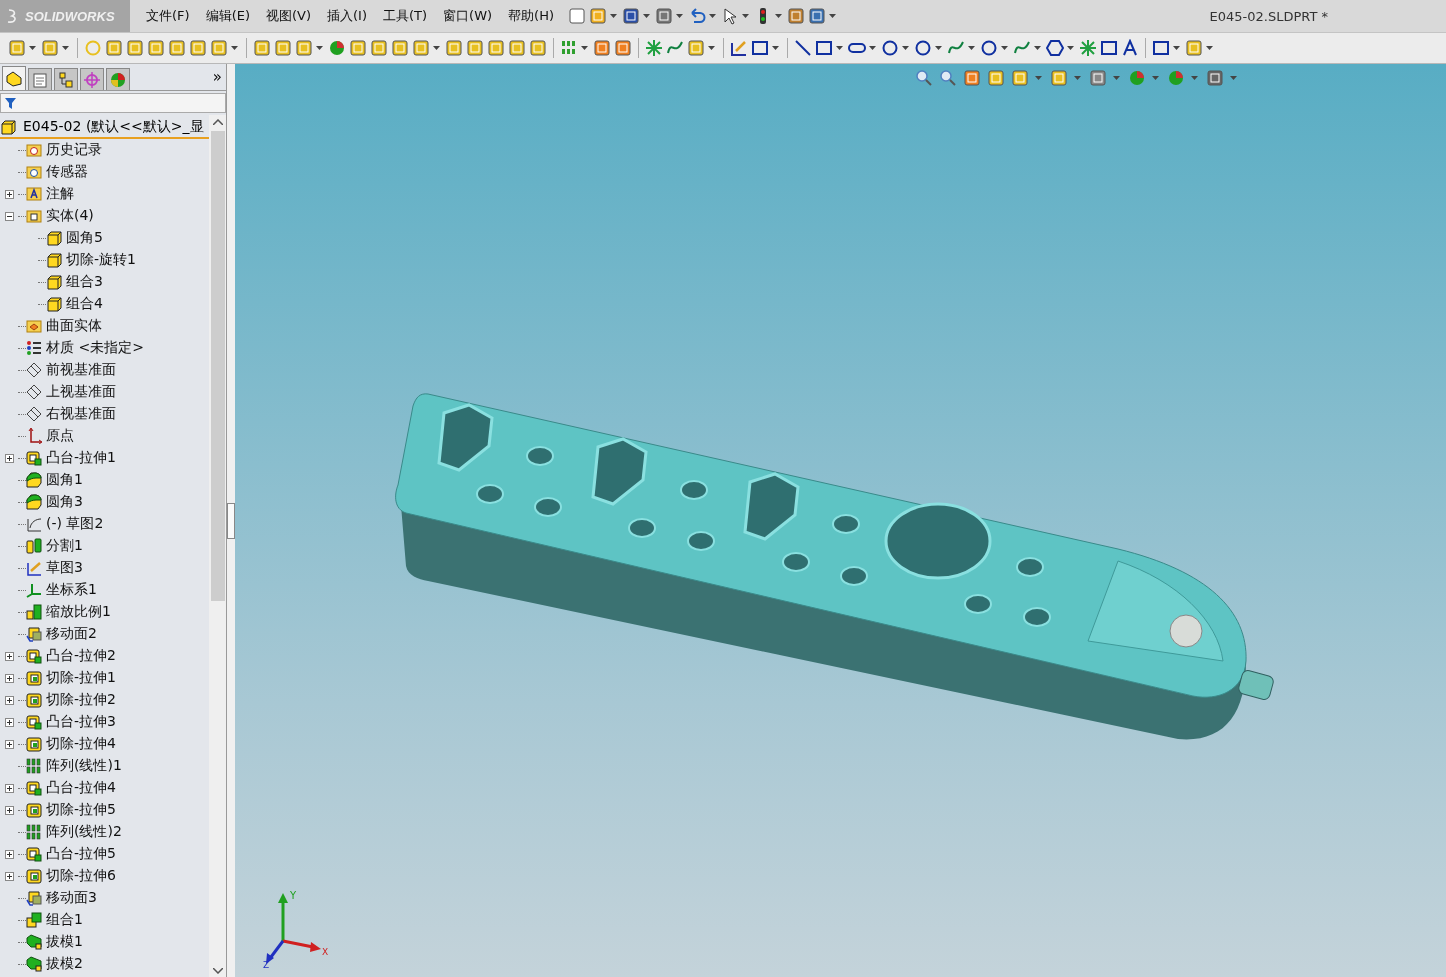 Image resolution: width=1446 pixels, height=977 pixels. Describe the element at coordinates (104, 458) in the screenshot. I see `tree-item: 凸台-拉伸1` at that location.